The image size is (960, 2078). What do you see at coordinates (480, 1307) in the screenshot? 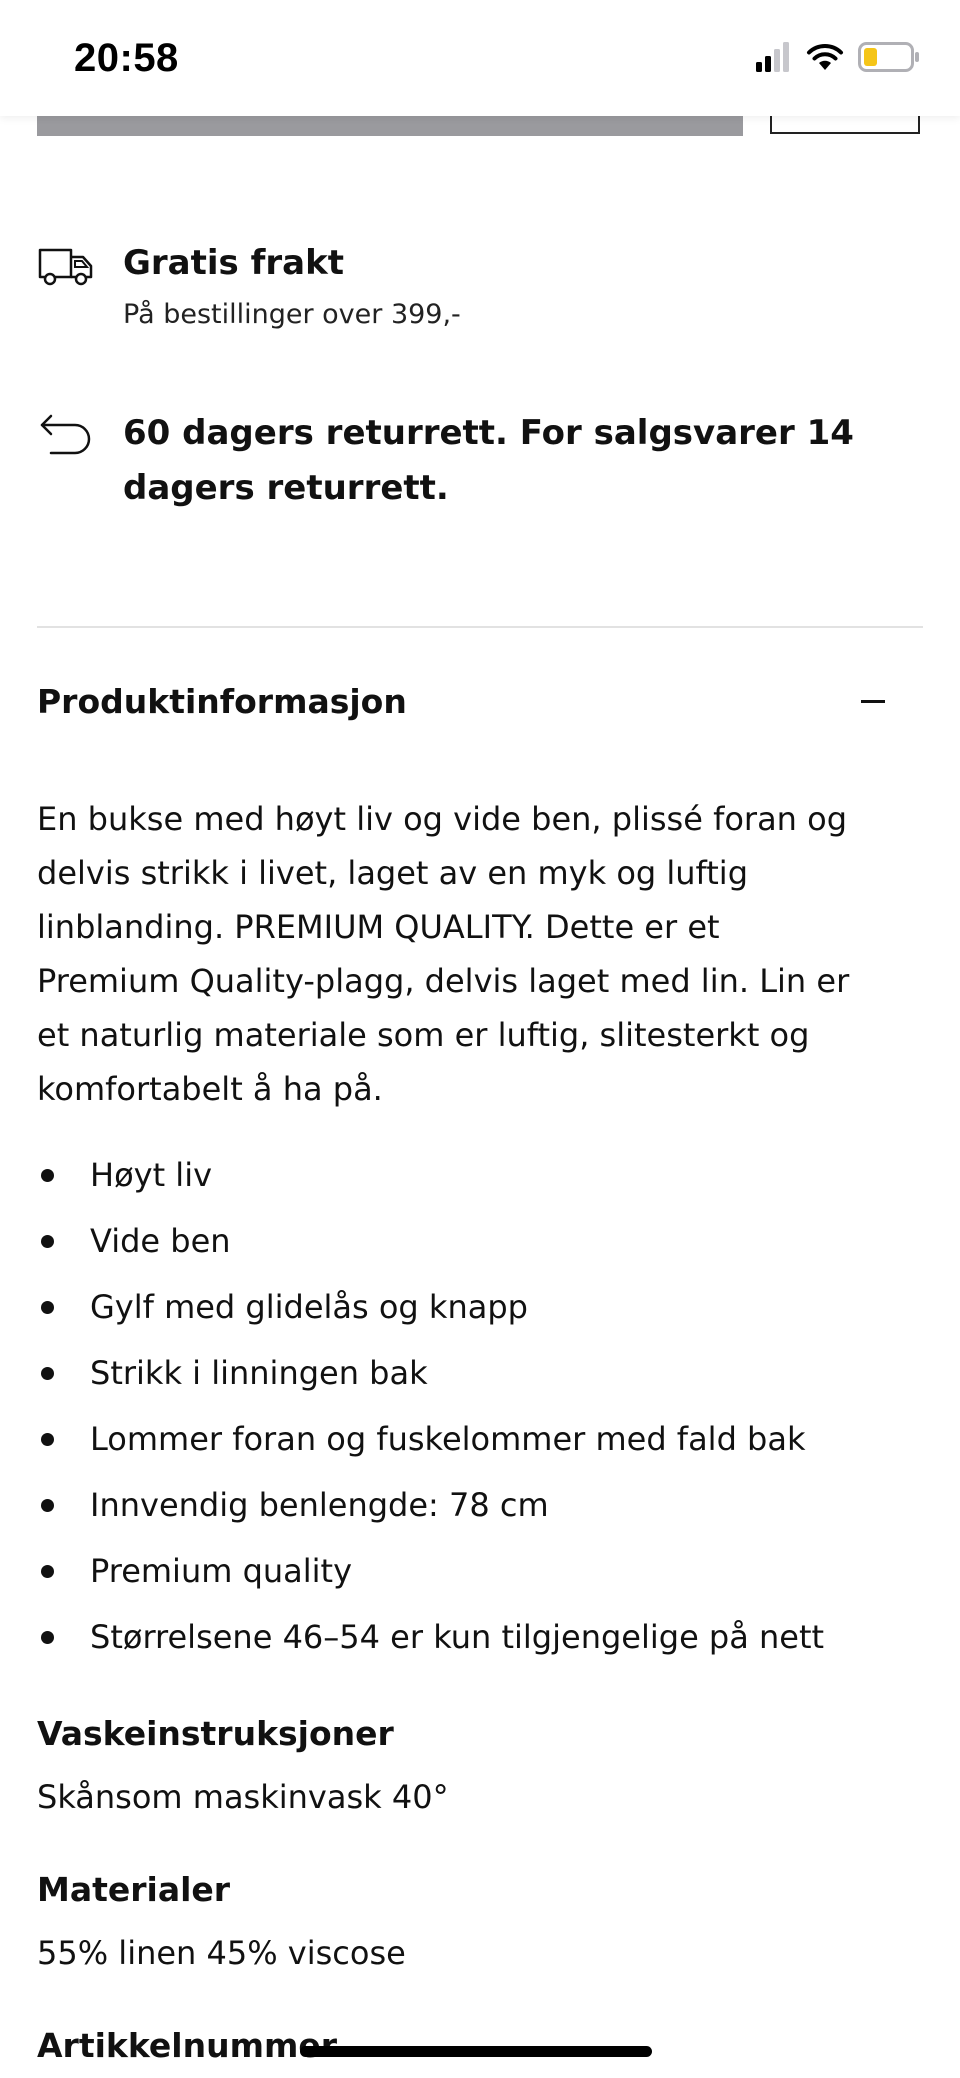
I see `feature-item: Gylf med glidelås og knapp` at bounding box center [480, 1307].